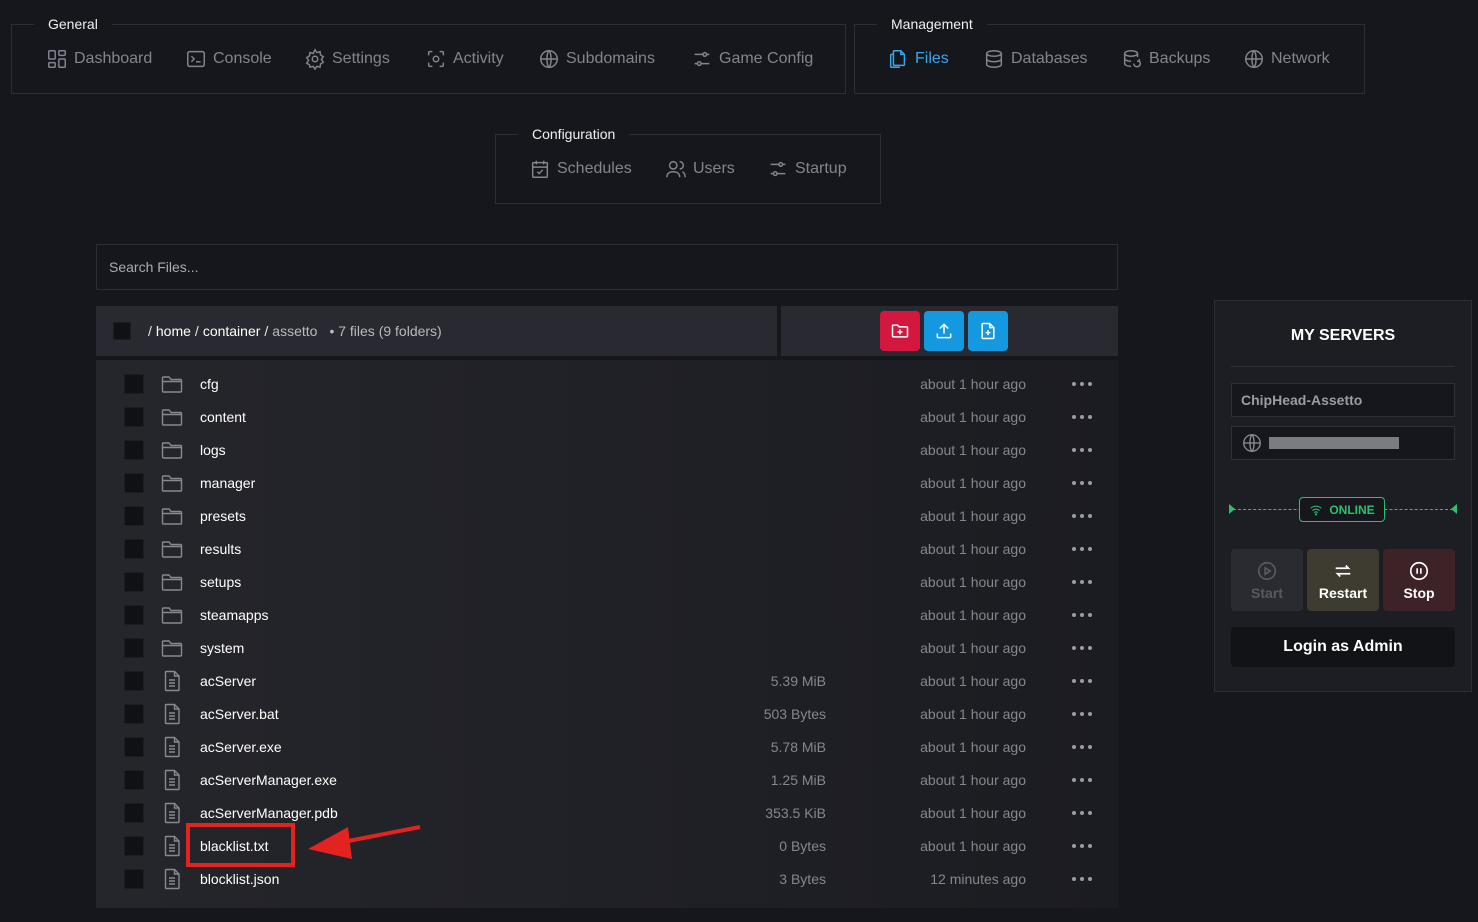  What do you see at coordinates (607, 680) in the screenshot?
I see `file-row: acServer 5.39 MiB about 1 hour ago` at bounding box center [607, 680].